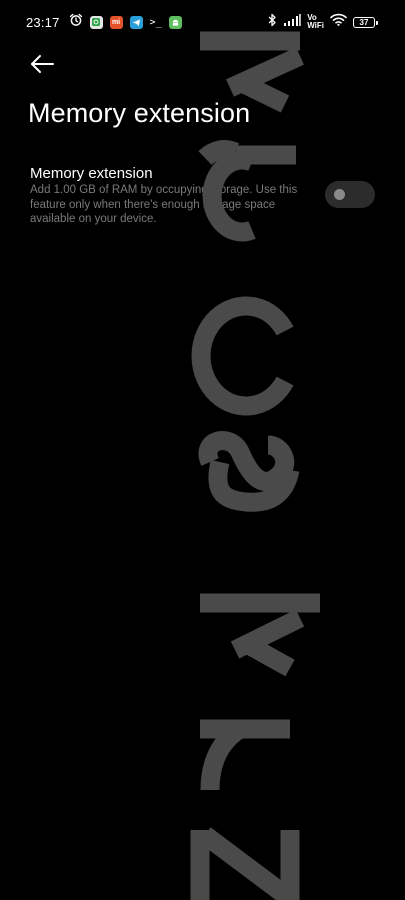 This screenshot has height=900, width=405. I want to click on back-button, so click(43, 64).